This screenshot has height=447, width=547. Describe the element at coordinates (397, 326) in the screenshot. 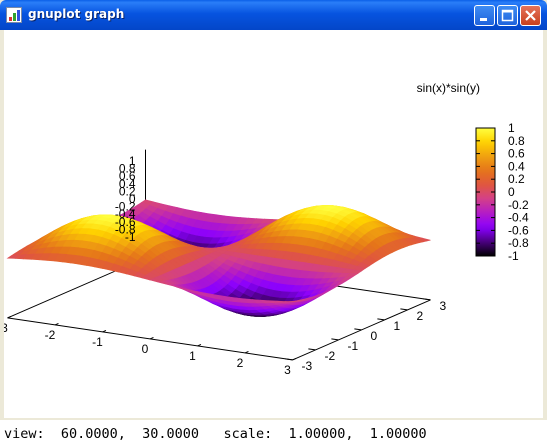

I see `y-tick-label: 1` at that location.